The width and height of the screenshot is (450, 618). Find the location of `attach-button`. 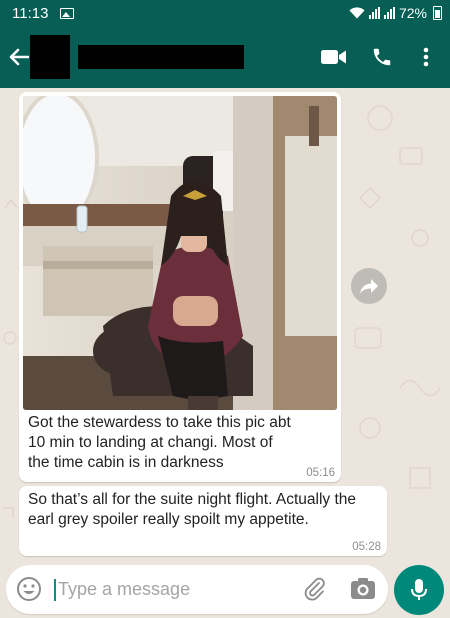

attach-button is located at coordinates (315, 589).